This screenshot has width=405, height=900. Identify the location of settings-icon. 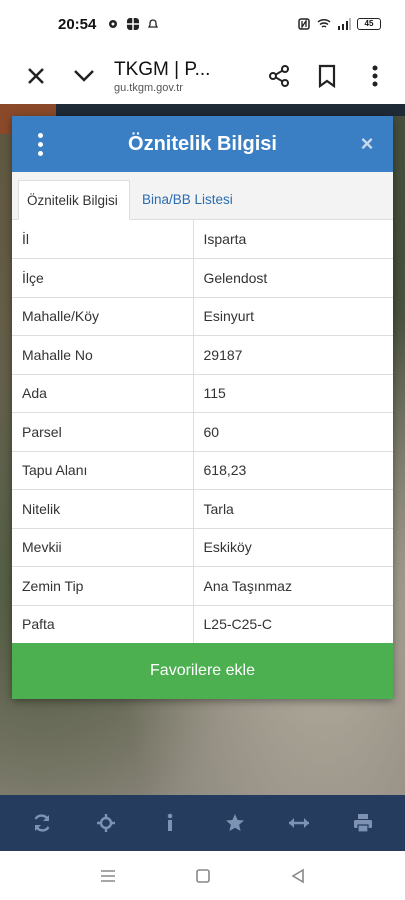
(113, 24).